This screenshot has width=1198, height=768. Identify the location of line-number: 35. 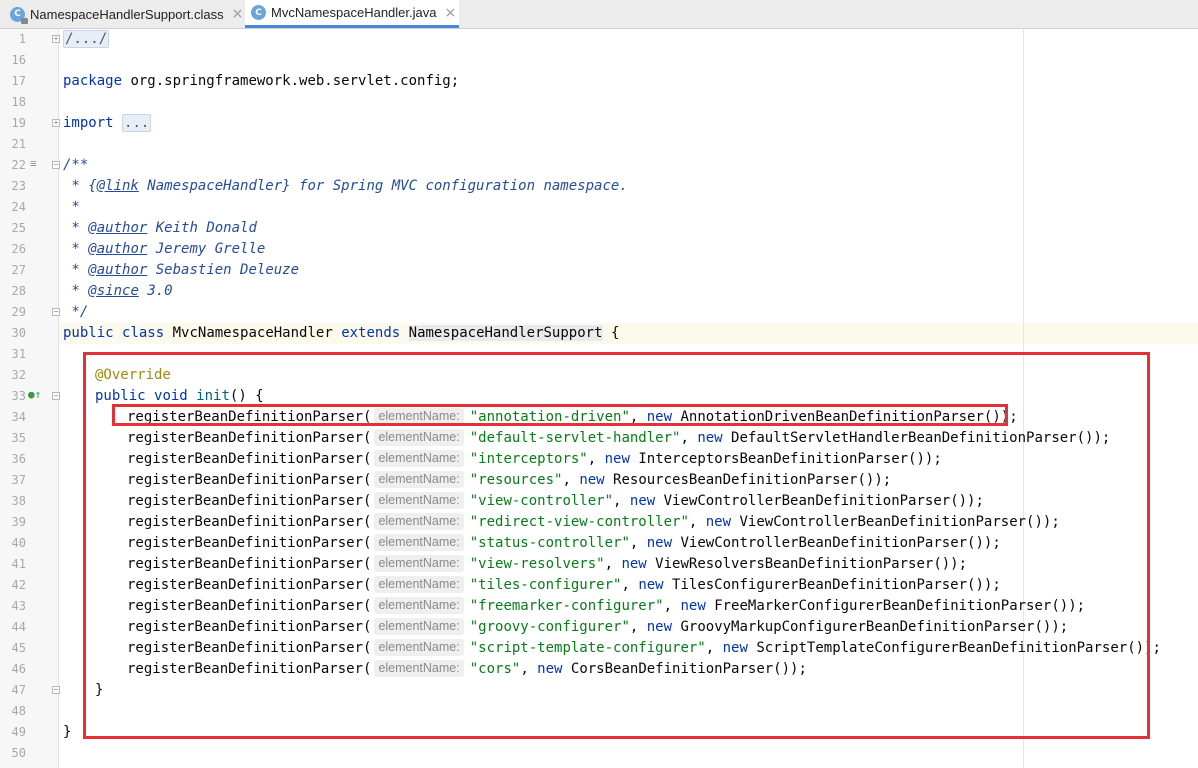
(18, 438).